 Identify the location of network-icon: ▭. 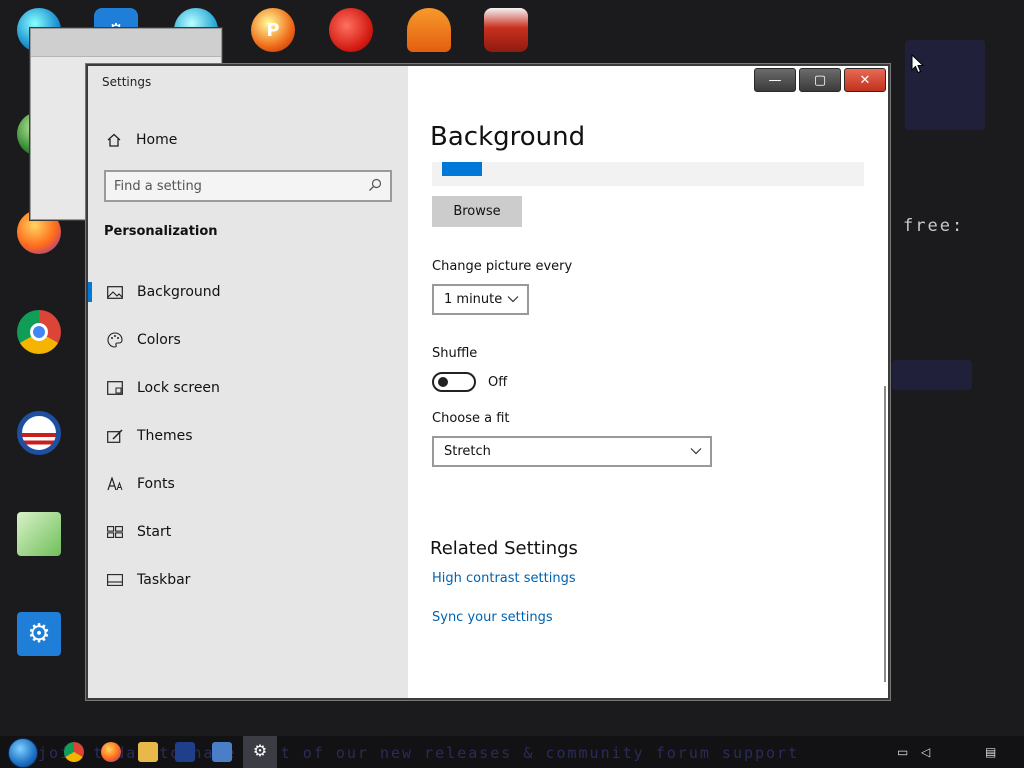
(904, 752).